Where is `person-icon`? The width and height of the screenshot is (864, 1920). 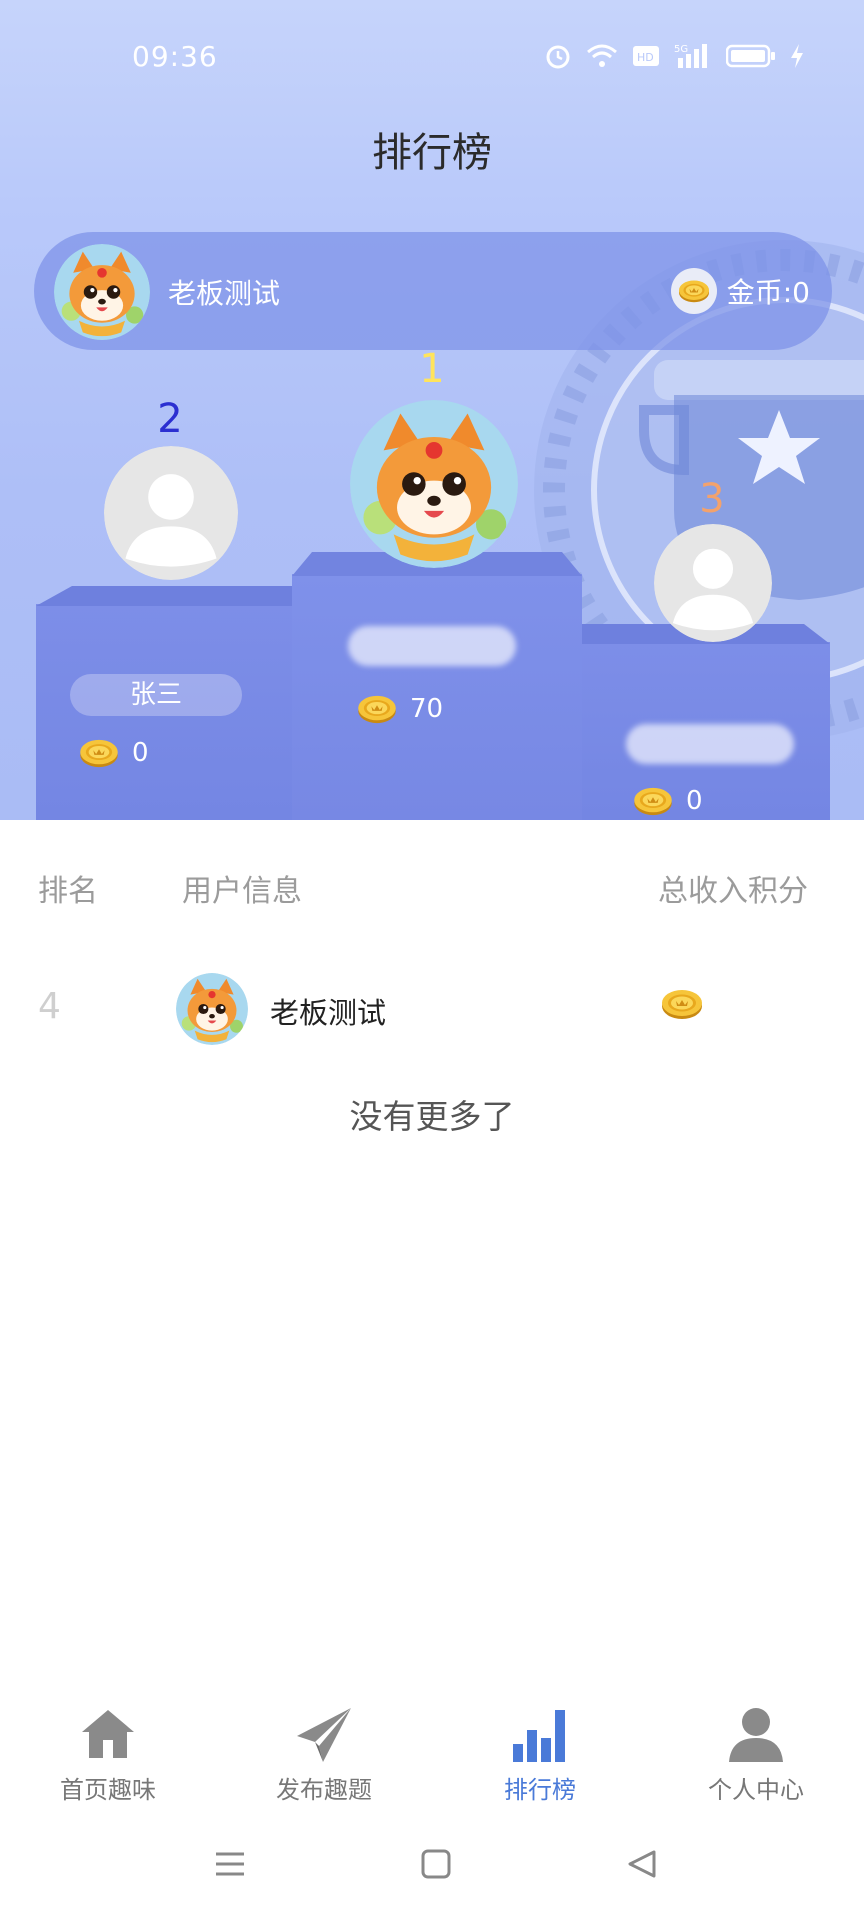 person-icon is located at coordinates (756, 1735).